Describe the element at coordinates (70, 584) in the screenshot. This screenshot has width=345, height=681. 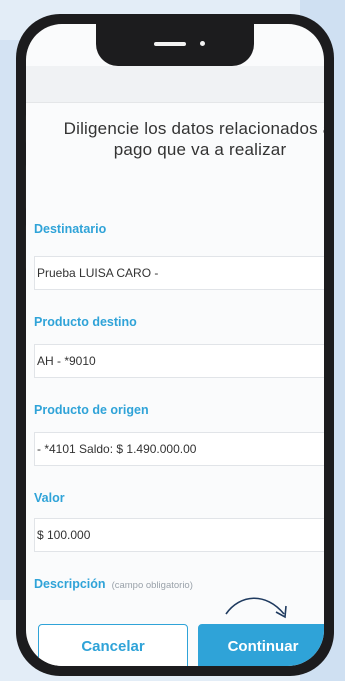
I see `descripcion-label-text: Descripción` at that location.